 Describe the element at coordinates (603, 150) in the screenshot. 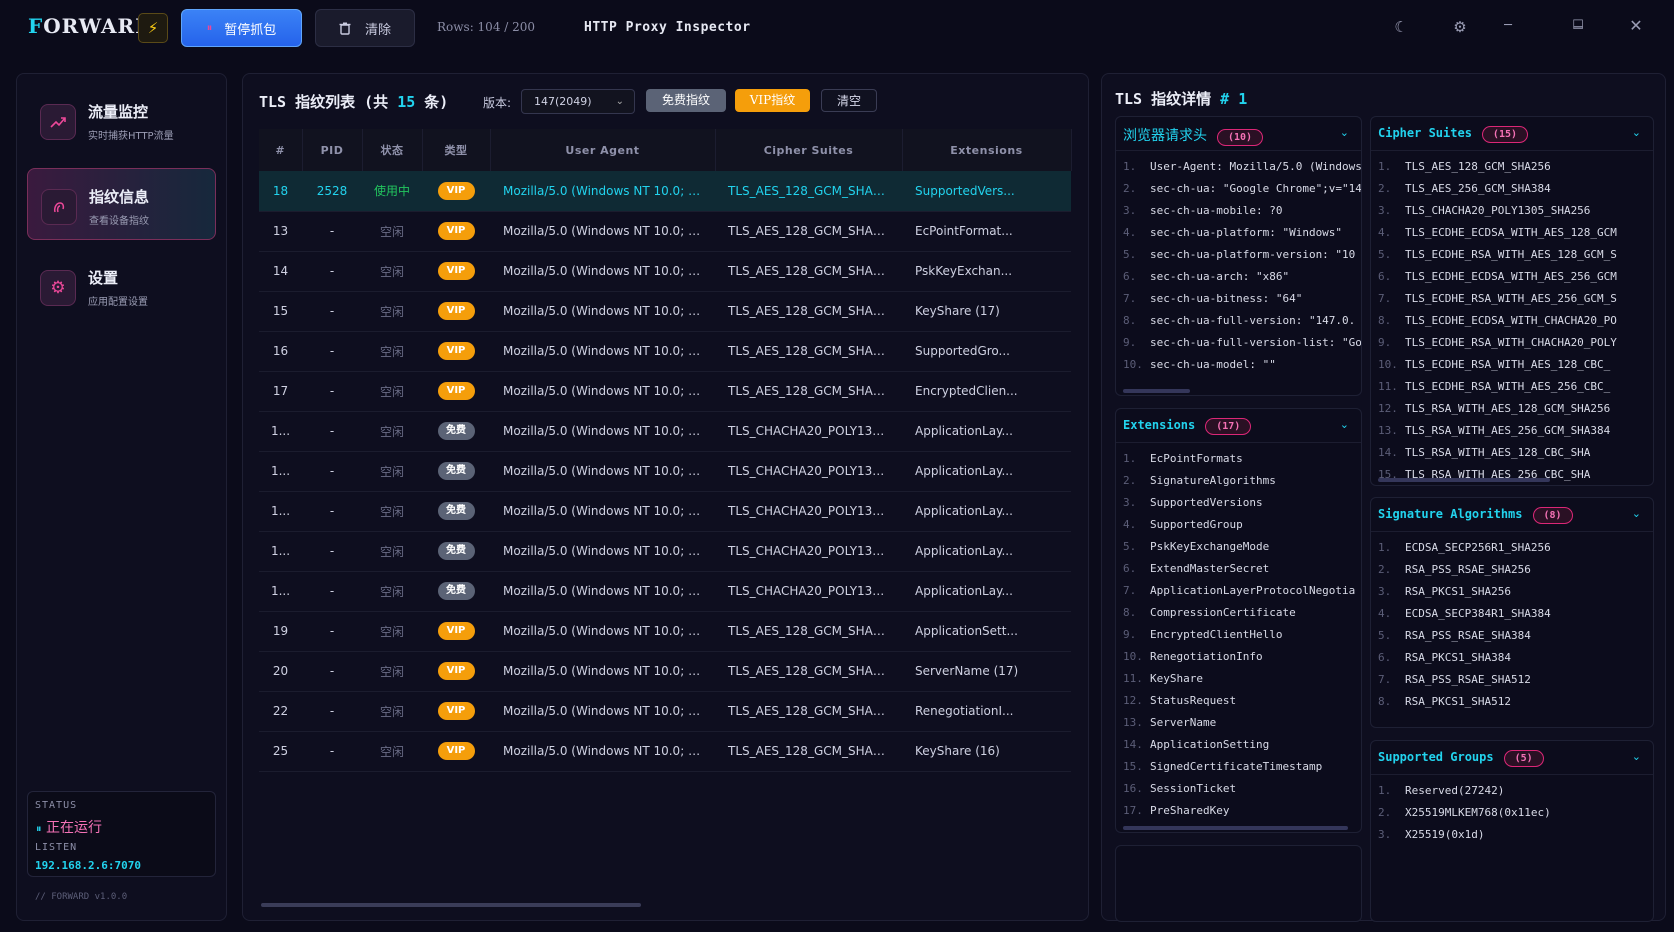

I see `column-header: User Agent` at that location.